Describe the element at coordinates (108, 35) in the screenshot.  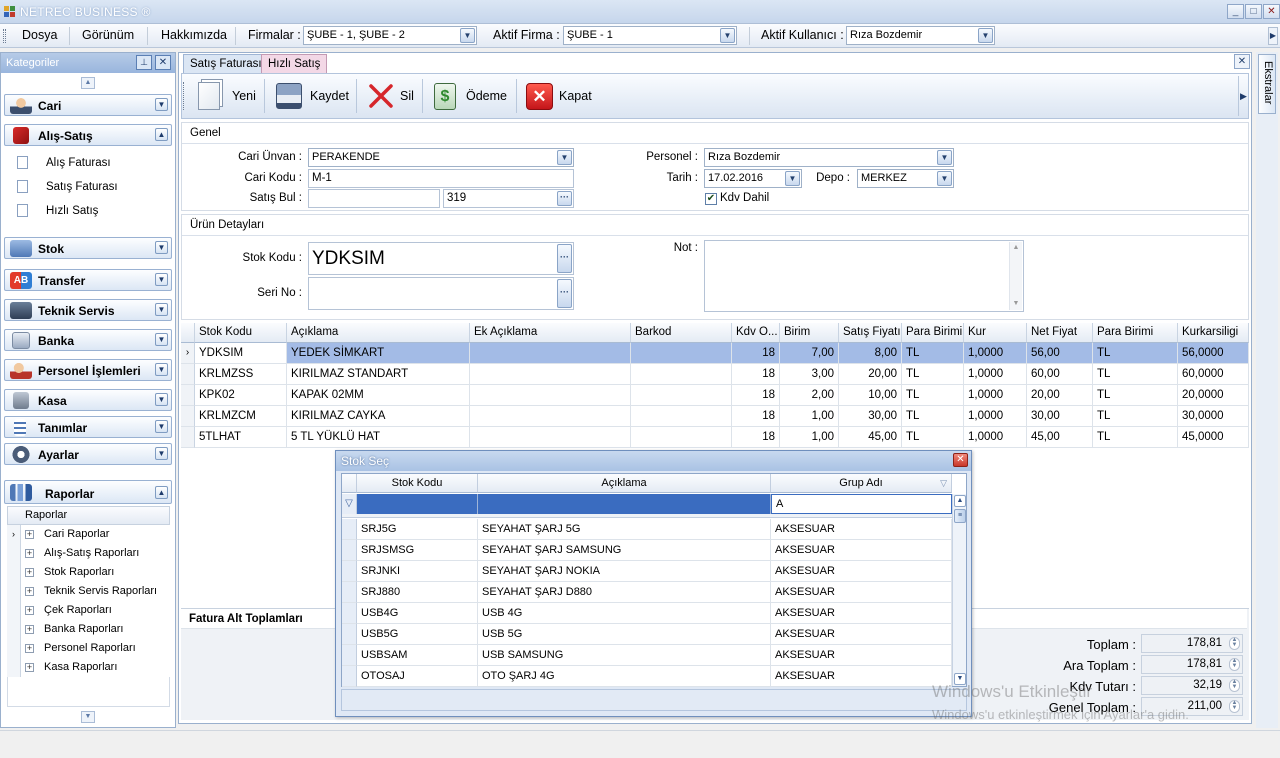
I see `menu-gorunum: Görünüm` at that location.